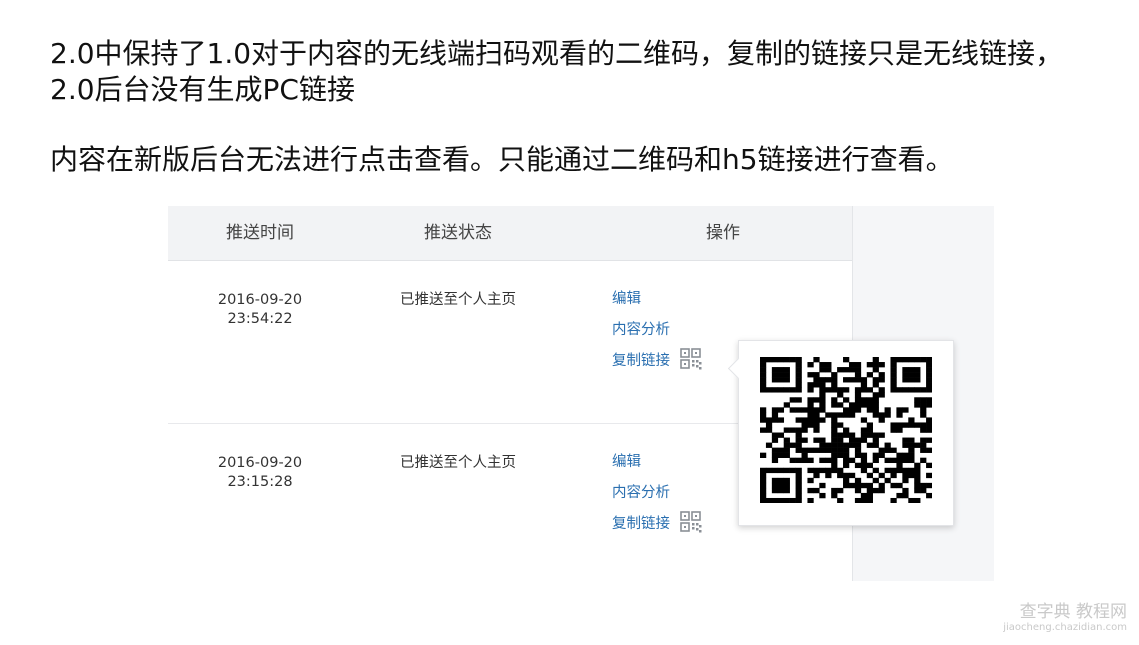 This screenshot has height=645, width=1139. What do you see at coordinates (260, 482) in the screenshot?
I see `push-clock: 23:15:28` at bounding box center [260, 482].